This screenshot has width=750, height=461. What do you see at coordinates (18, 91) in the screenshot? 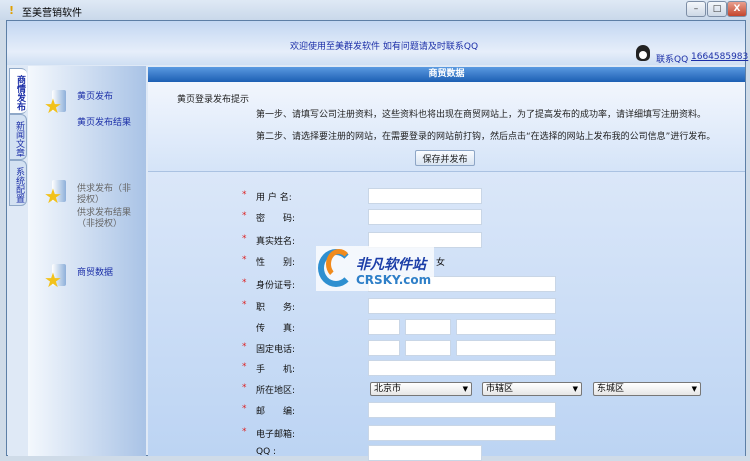
I see `tab-trade-publish: 商情发布` at bounding box center [18, 91].